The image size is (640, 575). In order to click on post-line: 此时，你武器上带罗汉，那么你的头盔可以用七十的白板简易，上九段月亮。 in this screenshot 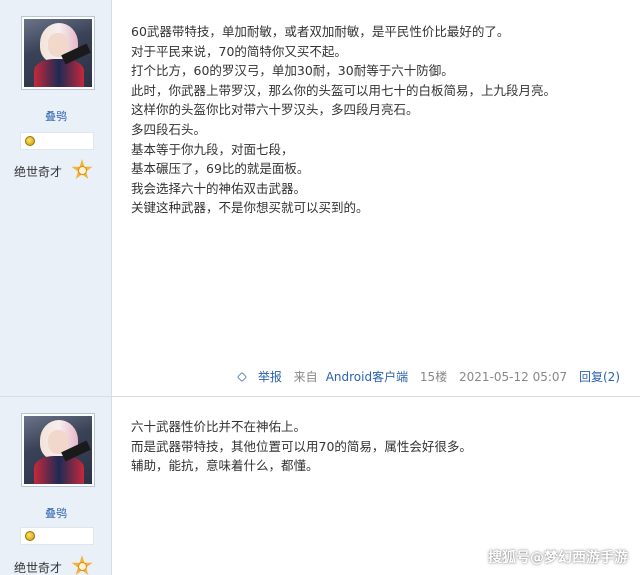, I will do `click(344, 90)`.